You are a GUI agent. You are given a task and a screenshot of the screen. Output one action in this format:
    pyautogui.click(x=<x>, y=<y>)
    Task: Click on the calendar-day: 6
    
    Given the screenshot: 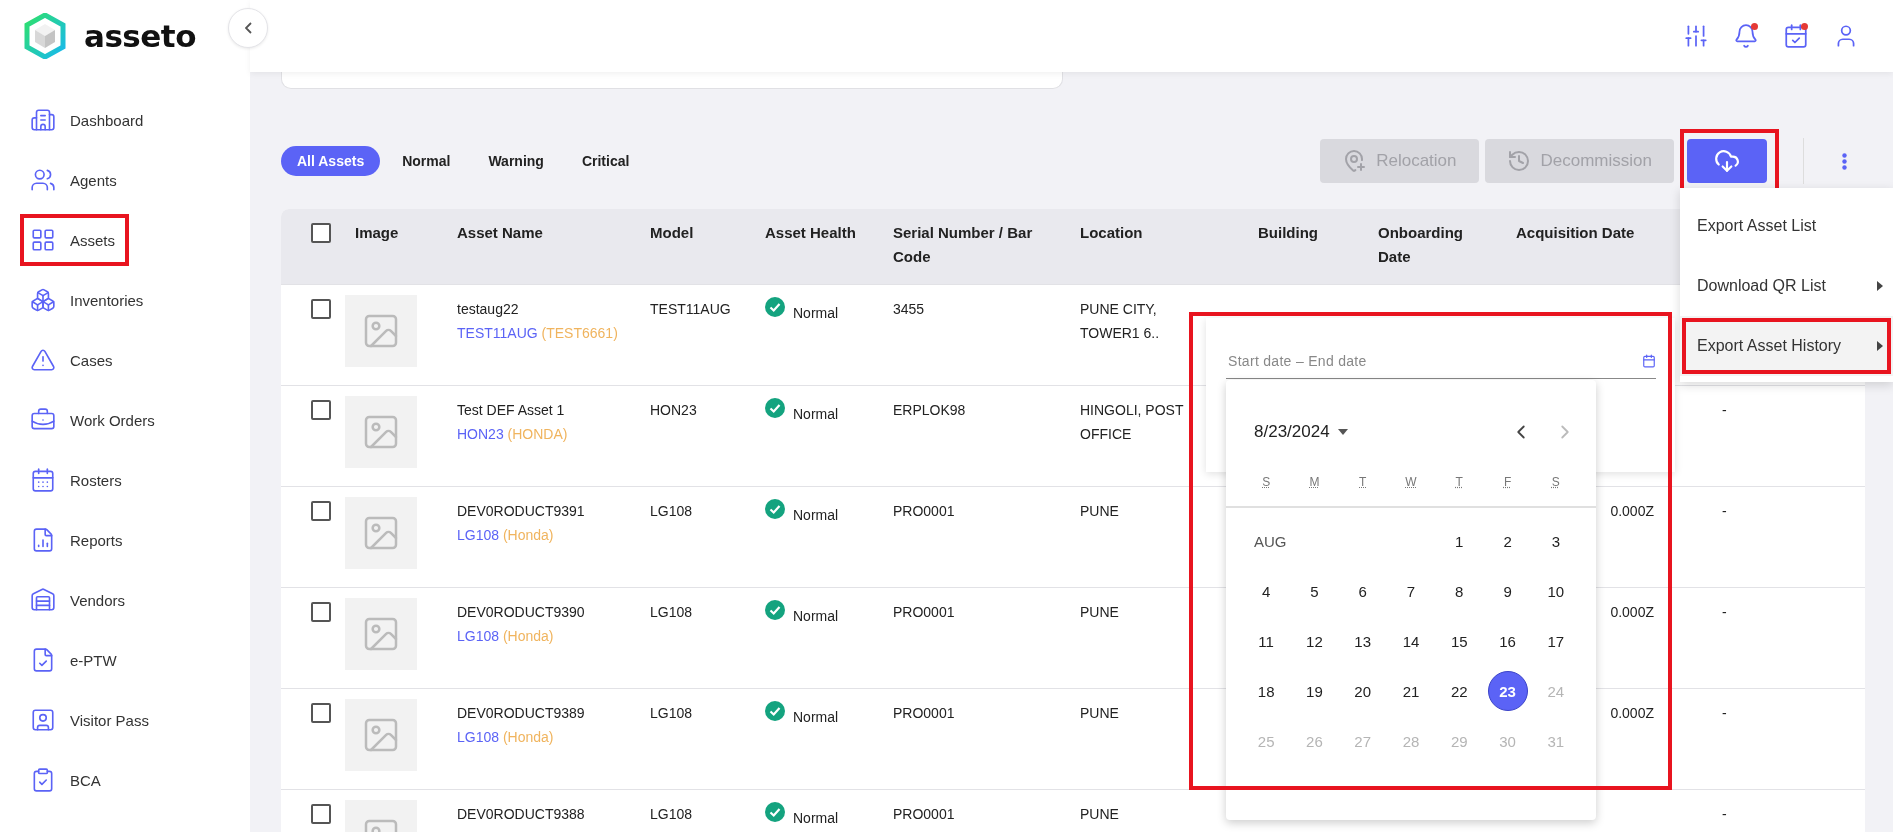 What is the action you would take?
    pyautogui.click(x=1362, y=591)
    